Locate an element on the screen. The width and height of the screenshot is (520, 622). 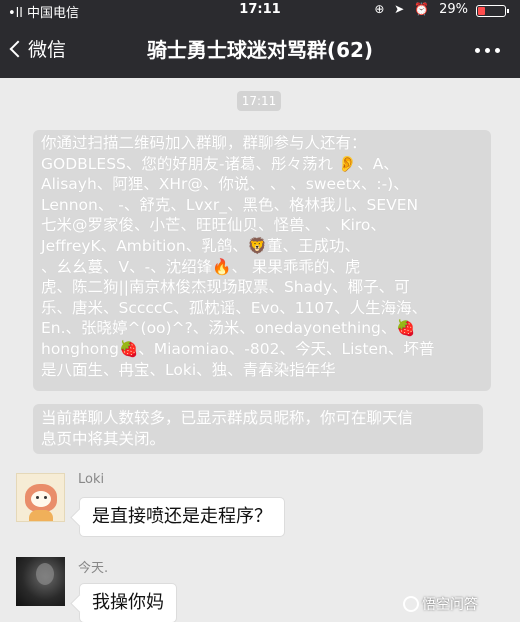
system-message-line: Lennon、 -、舒克、Lvxr_、黑色、格林我儿、SEVEN is located at coordinates (230, 204).